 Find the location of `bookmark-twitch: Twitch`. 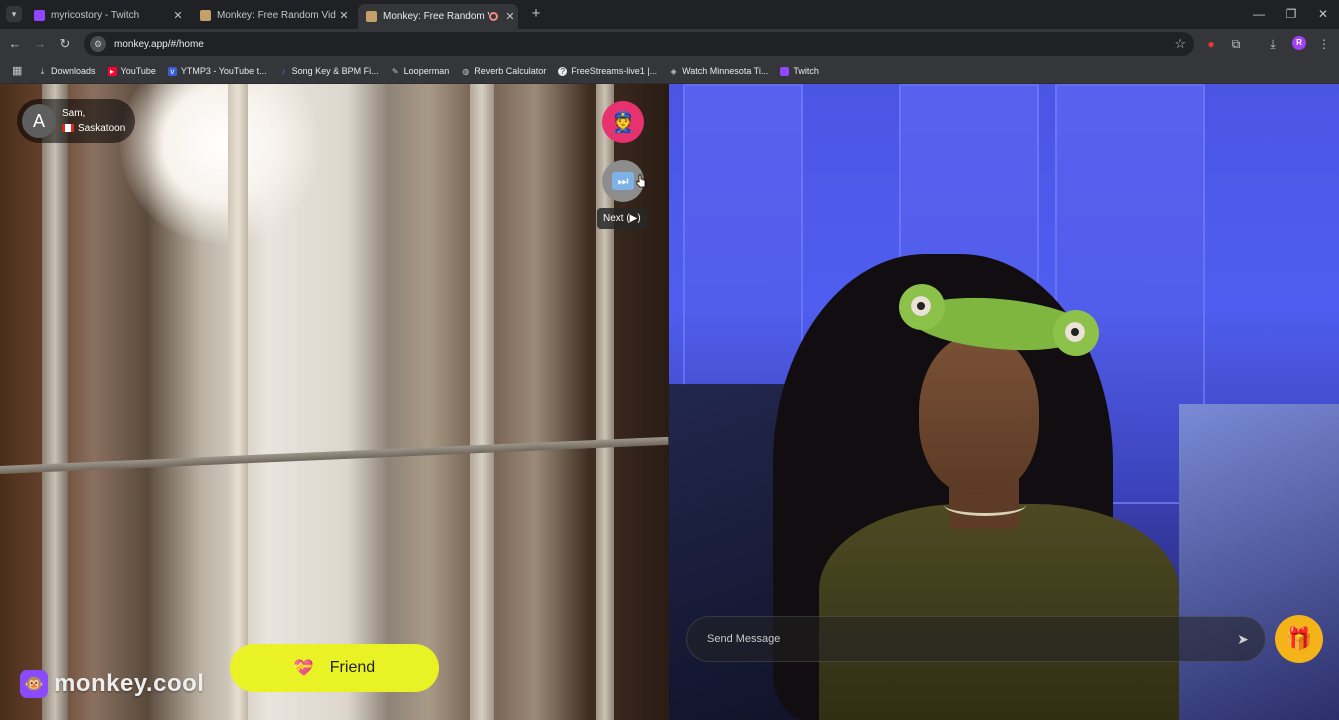

bookmark-twitch: Twitch is located at coordinates (799, 71).